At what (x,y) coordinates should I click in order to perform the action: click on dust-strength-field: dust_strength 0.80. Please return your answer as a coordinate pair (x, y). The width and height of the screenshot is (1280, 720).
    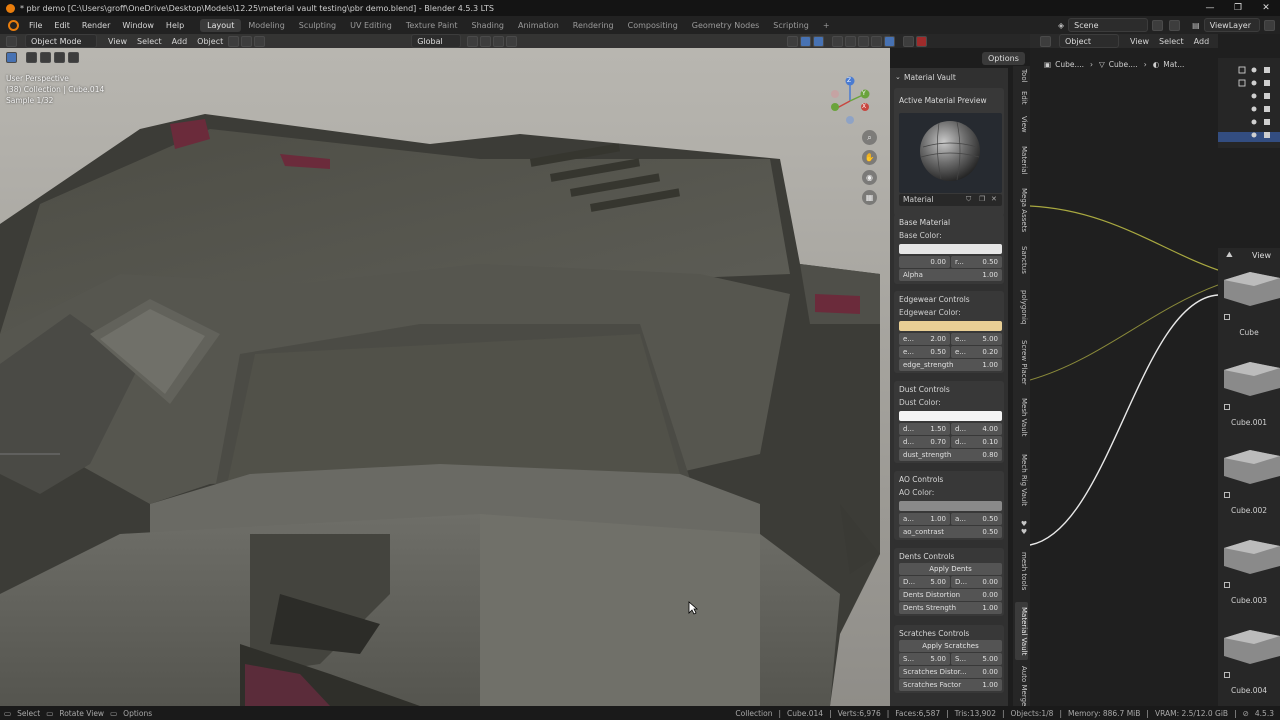
    Looking at the image, I should click on (950, 455).